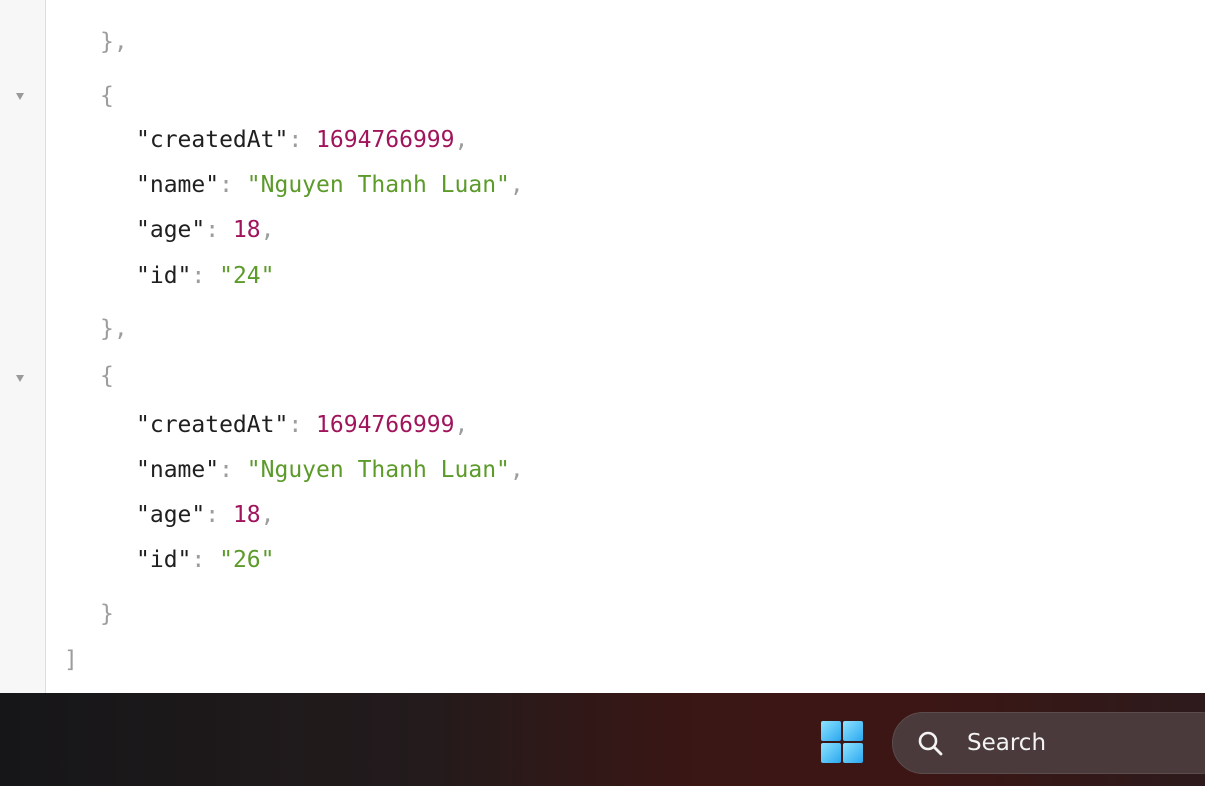  What do you see at coordinates (930, 743) in the screenshot?
I see `search-icon` at bounding box center [930, 743].